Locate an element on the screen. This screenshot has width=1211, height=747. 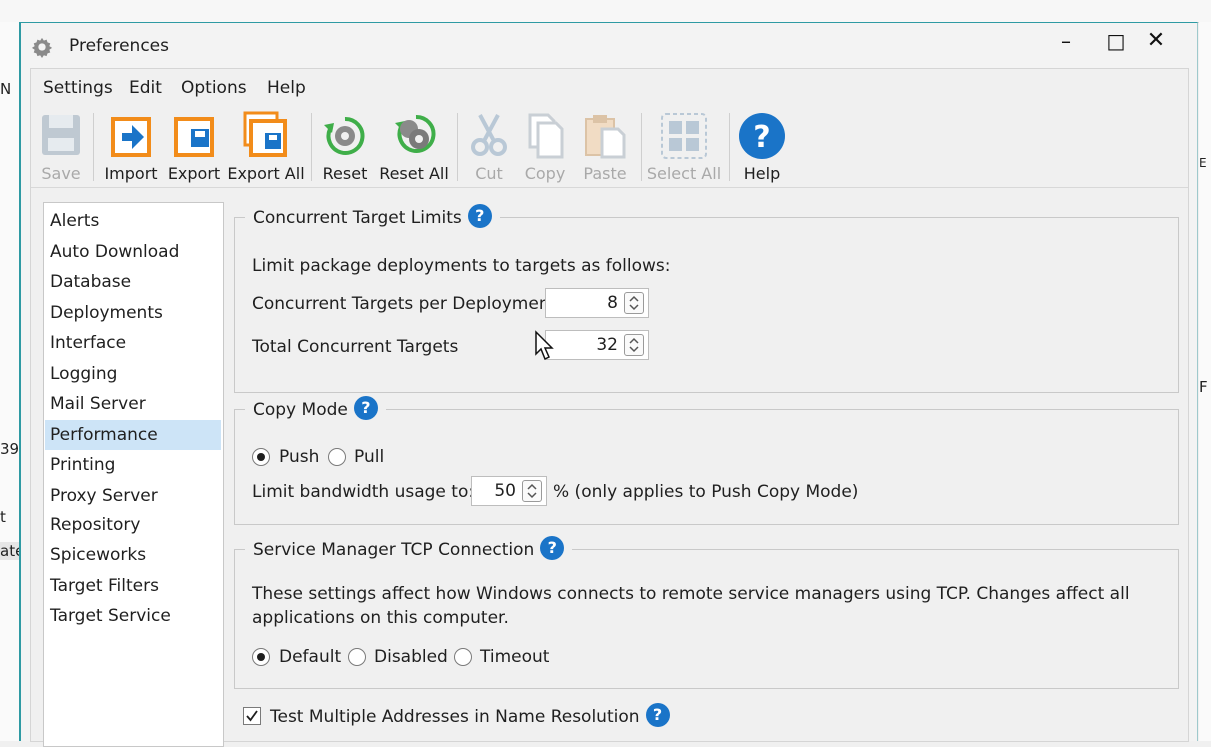
select-all-label: Select All is located at coordinates (684, 173).